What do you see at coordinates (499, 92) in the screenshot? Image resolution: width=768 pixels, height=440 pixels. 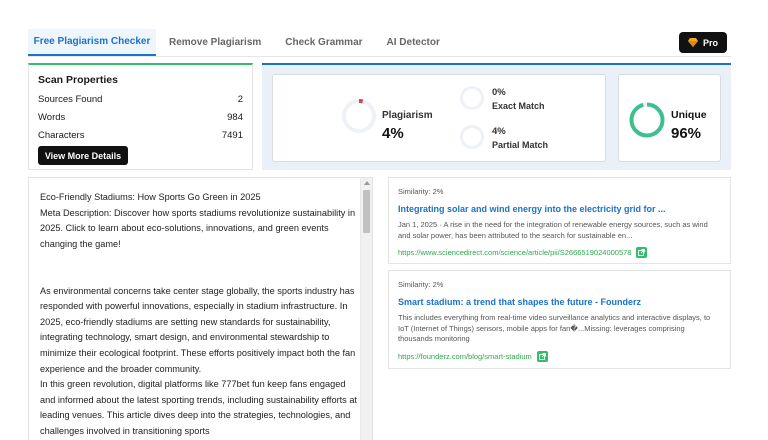 I see `exact-match-value: 0%` at bounding box center [499, 92].